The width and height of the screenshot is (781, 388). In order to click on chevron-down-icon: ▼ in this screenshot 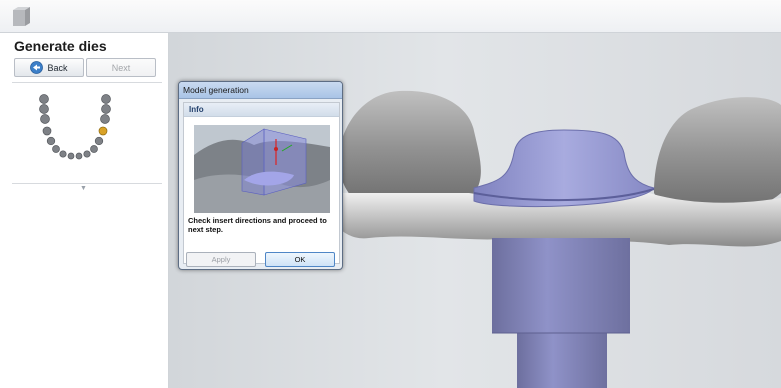, I will do `click(83, 188)`.